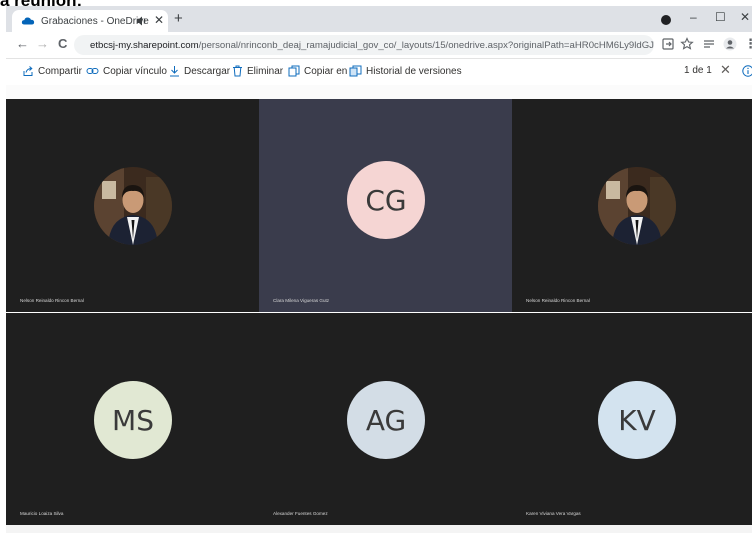  What do you see at coordinates (265, 71) in the screenshot?
I see `delete-label: Eliminar` at bounding box center [265, 71].